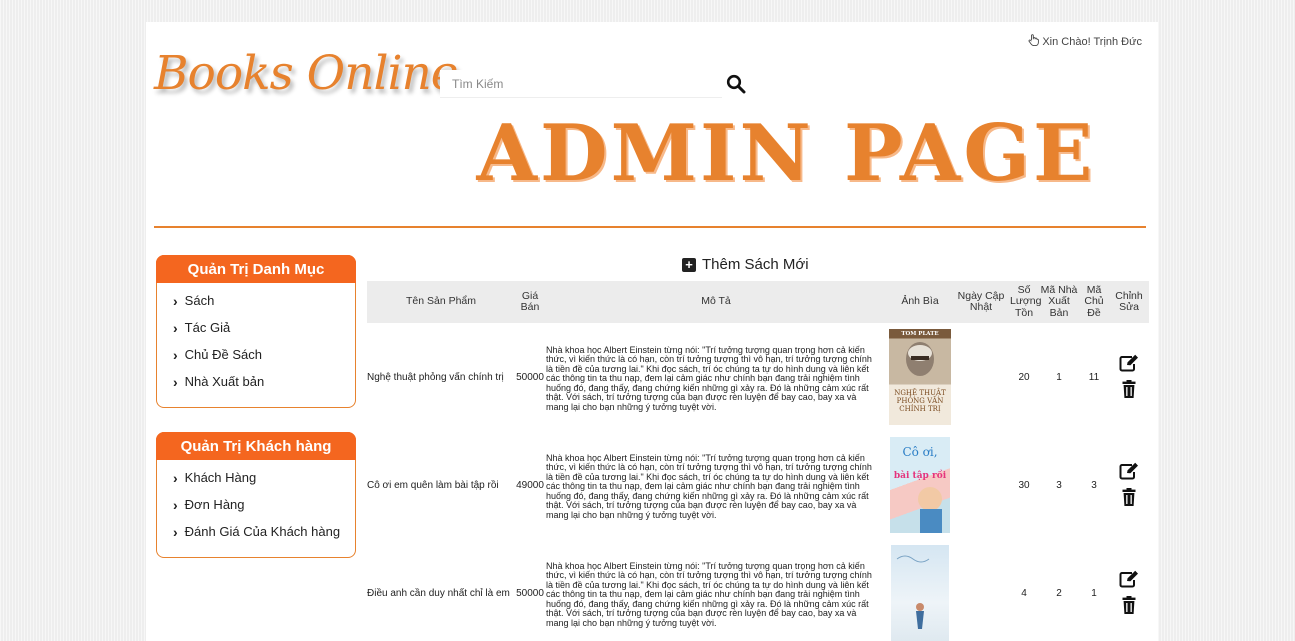 Image resolution: width=1295 pixels, height=641 pixels. Describe the element at coordinates (581, 84) in the screenshot. I see `search-input` at that location.